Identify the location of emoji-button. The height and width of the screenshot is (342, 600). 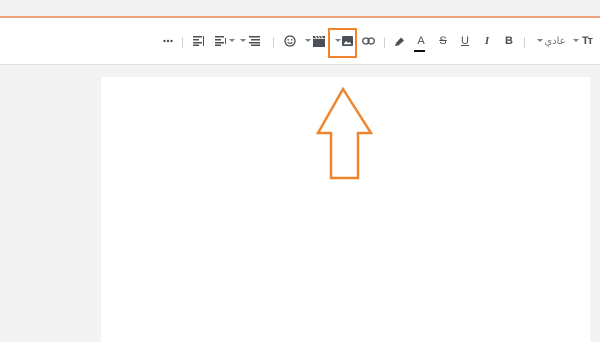
(289, 41).